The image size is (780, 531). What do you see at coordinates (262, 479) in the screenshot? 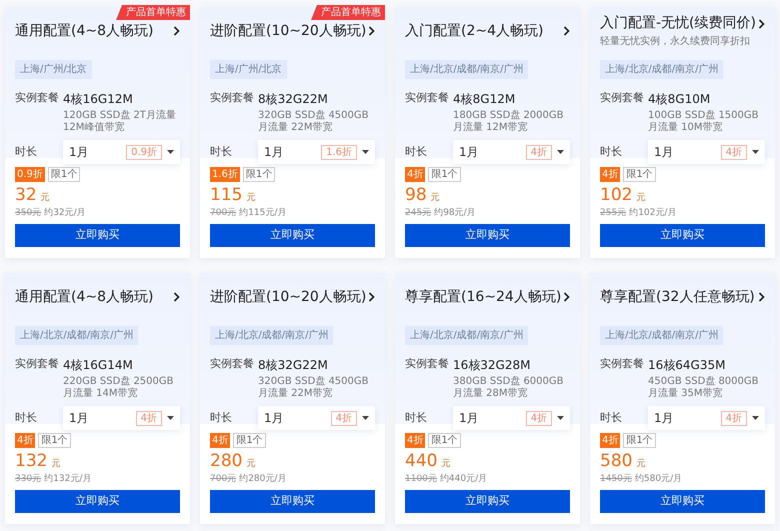
I see `monthly-price: 约280元/月` at bounding box center [262, 479].